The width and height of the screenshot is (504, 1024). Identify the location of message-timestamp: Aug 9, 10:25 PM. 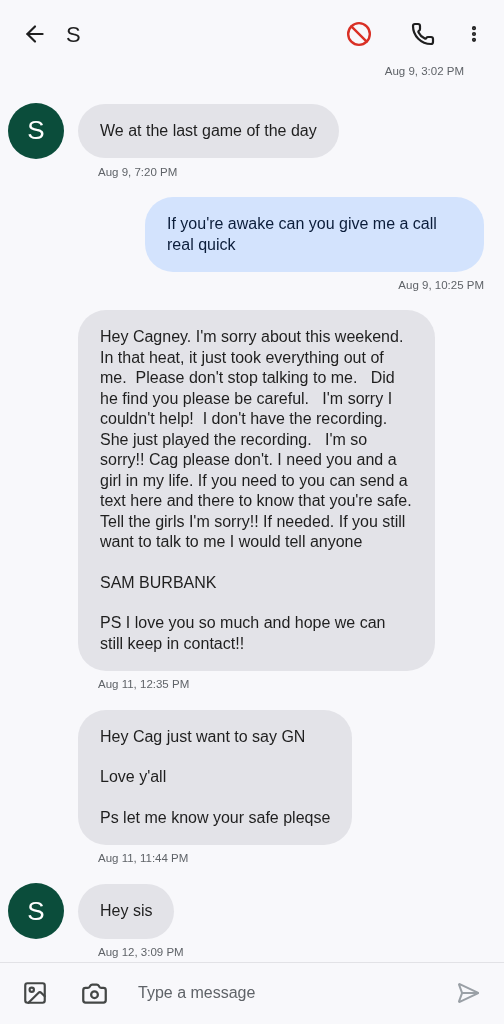
(441, 285).